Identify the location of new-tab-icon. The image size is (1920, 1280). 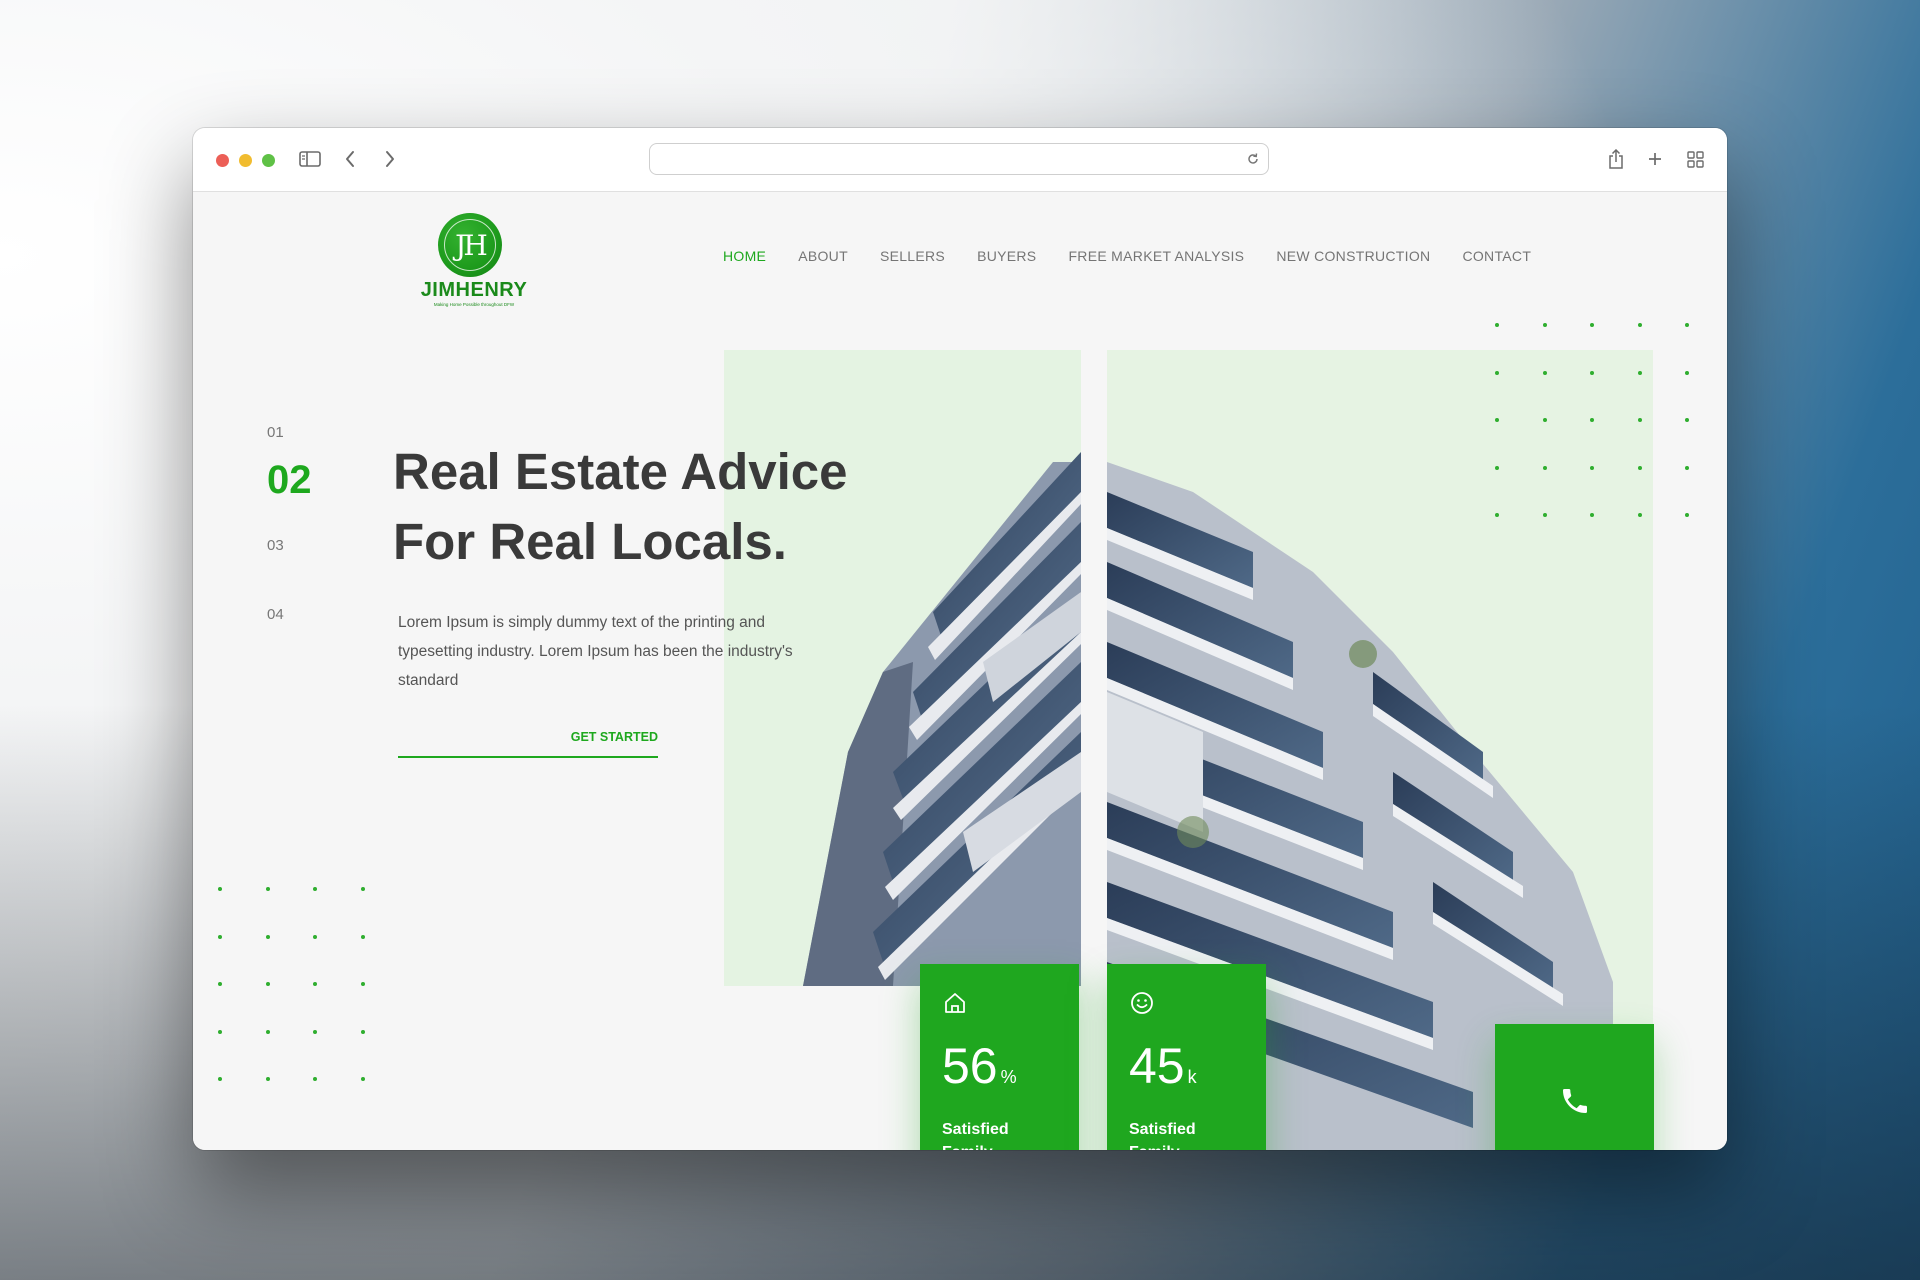
(1655, 159).